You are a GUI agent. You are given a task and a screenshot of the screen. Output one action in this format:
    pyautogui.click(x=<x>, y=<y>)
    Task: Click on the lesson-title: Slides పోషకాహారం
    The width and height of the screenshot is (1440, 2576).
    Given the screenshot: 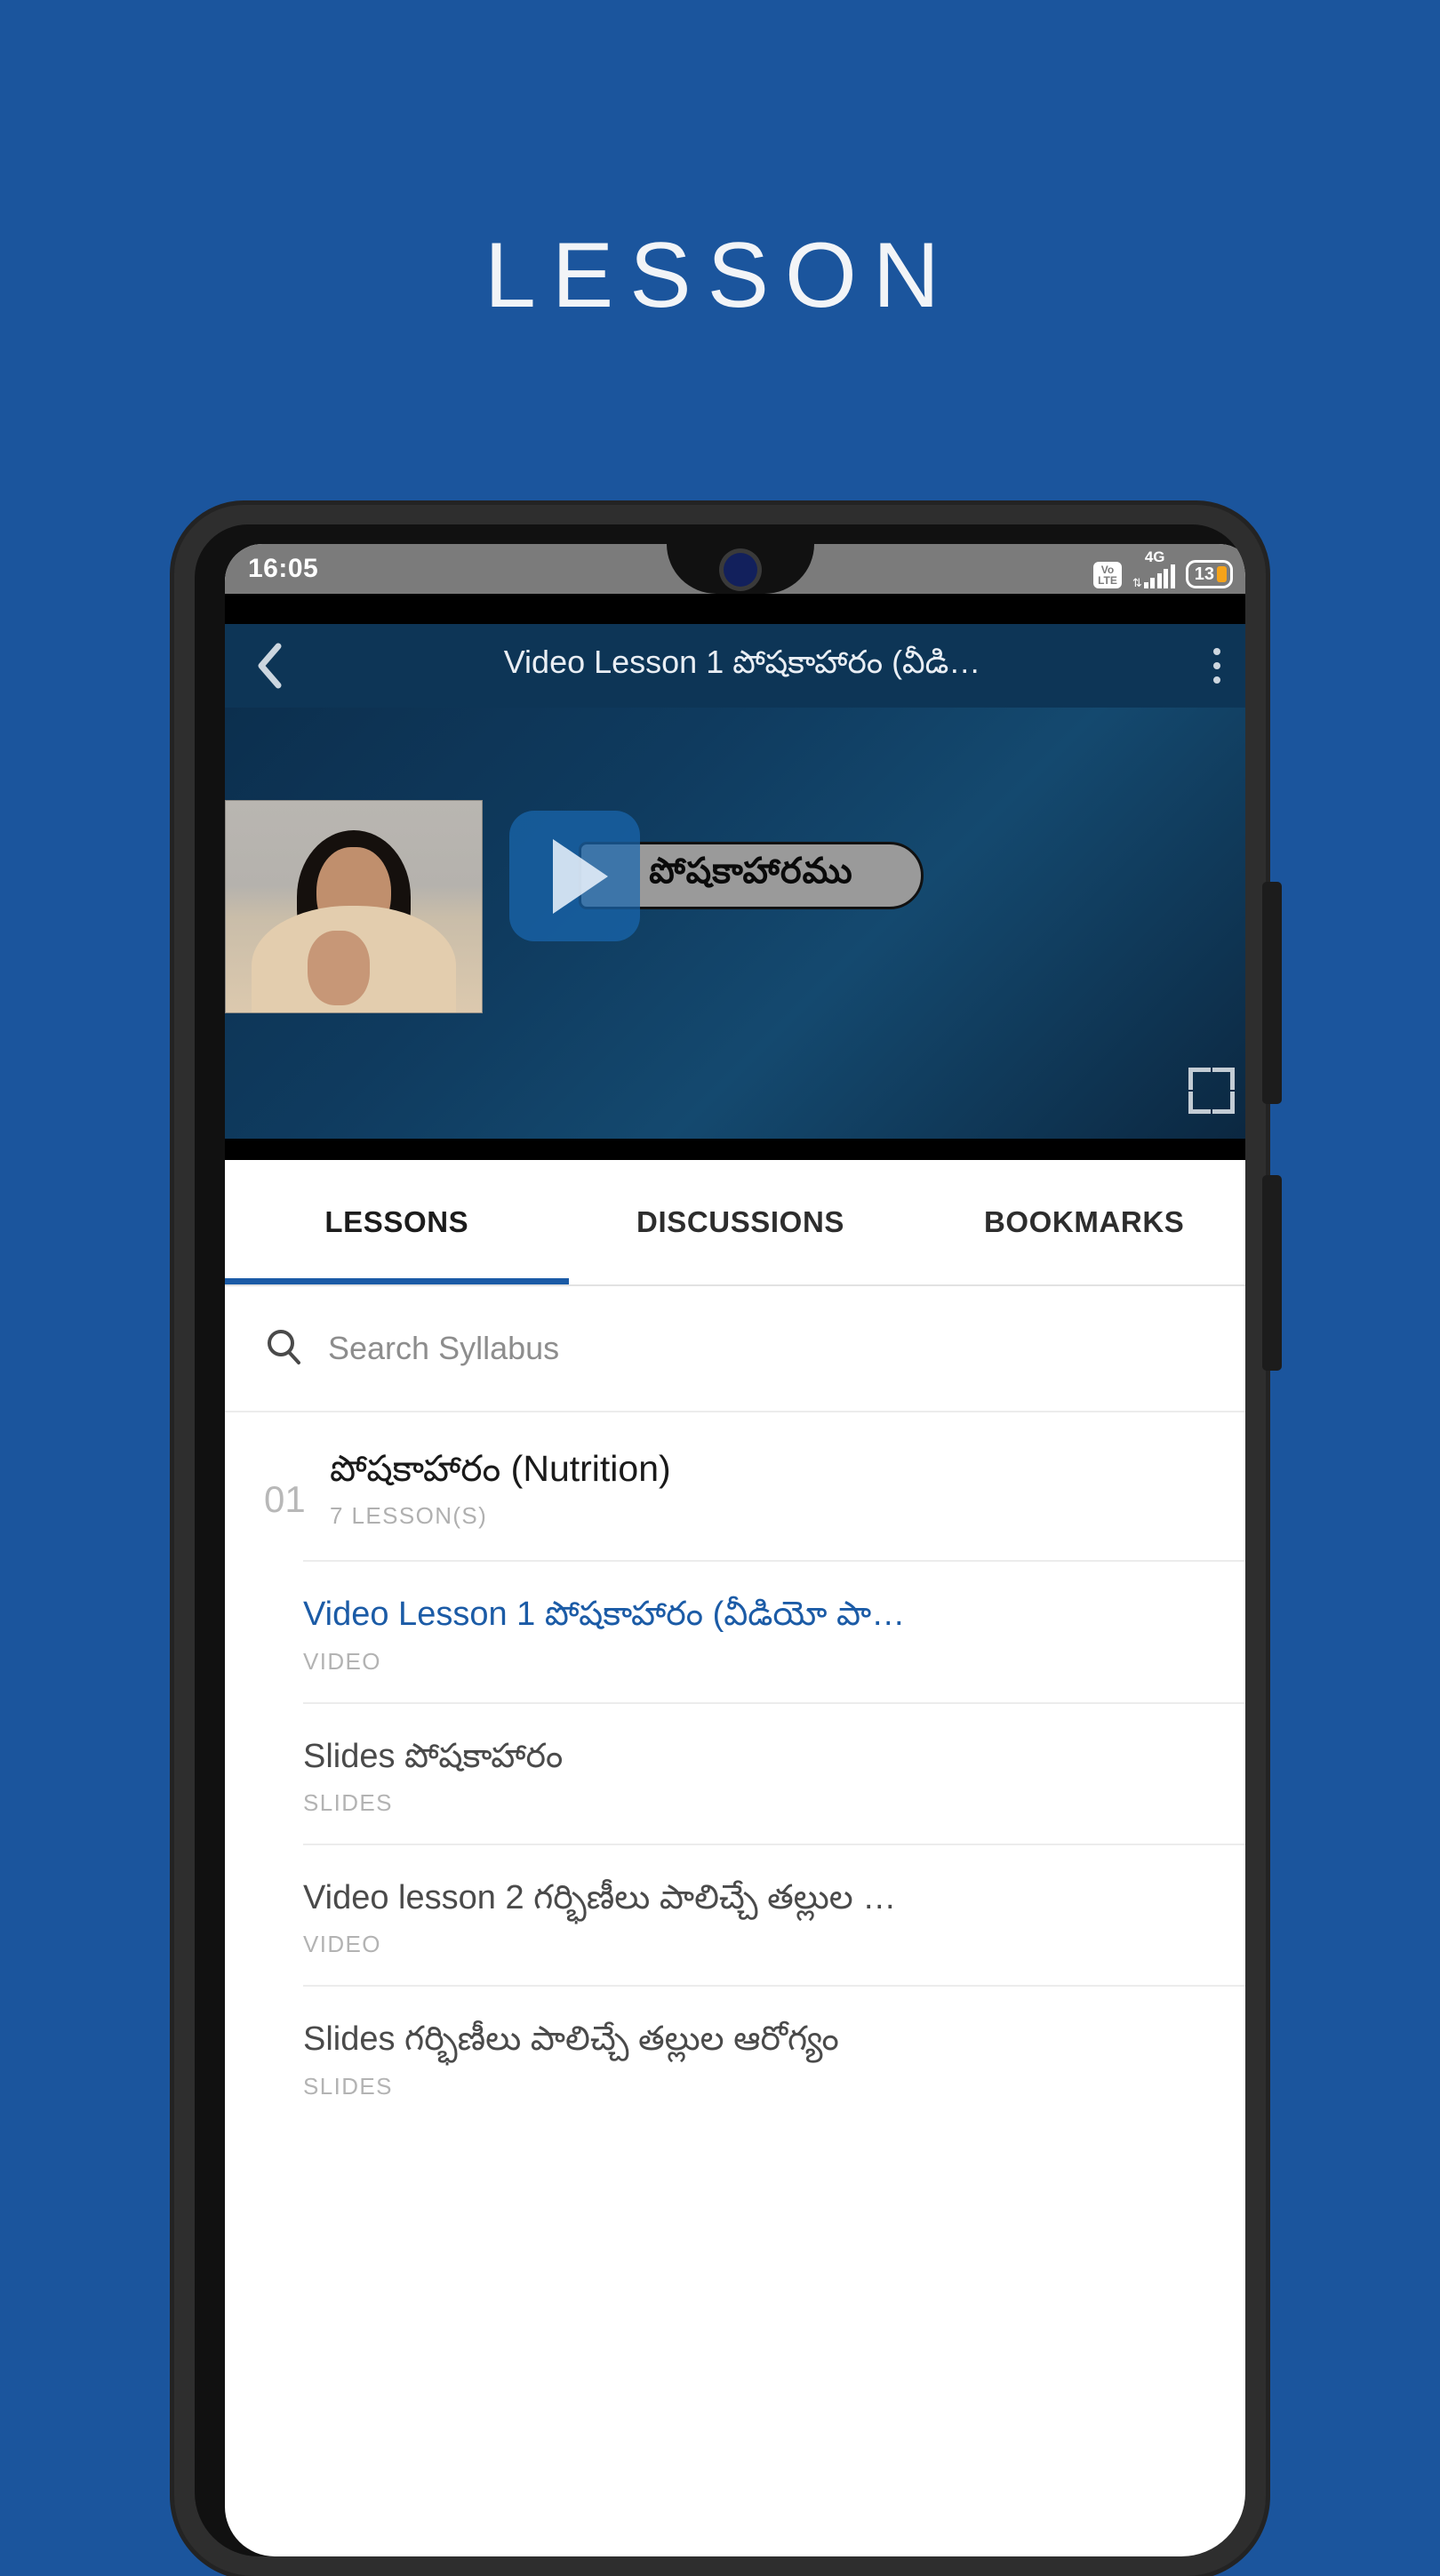 What is the action you would take?
    pyautogui.click(x=433, y=1756)
    